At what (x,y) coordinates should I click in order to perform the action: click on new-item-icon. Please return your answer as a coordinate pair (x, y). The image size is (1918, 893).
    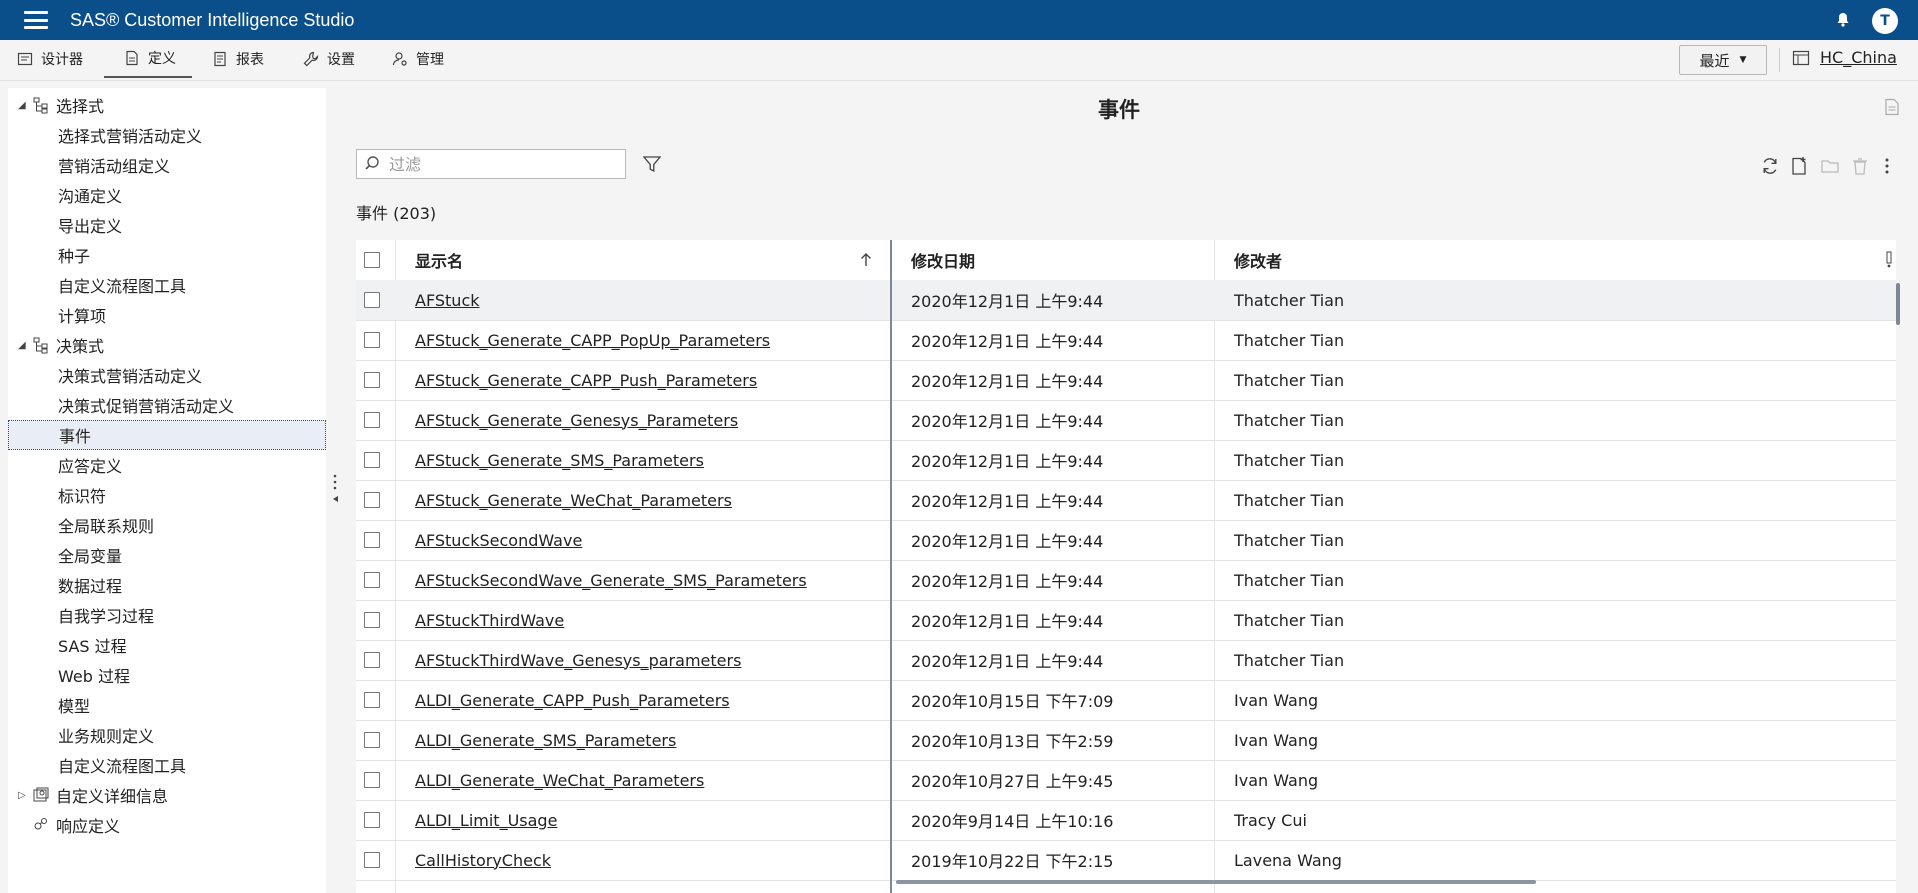
    Looking at the image, I should click on (1800, 166).